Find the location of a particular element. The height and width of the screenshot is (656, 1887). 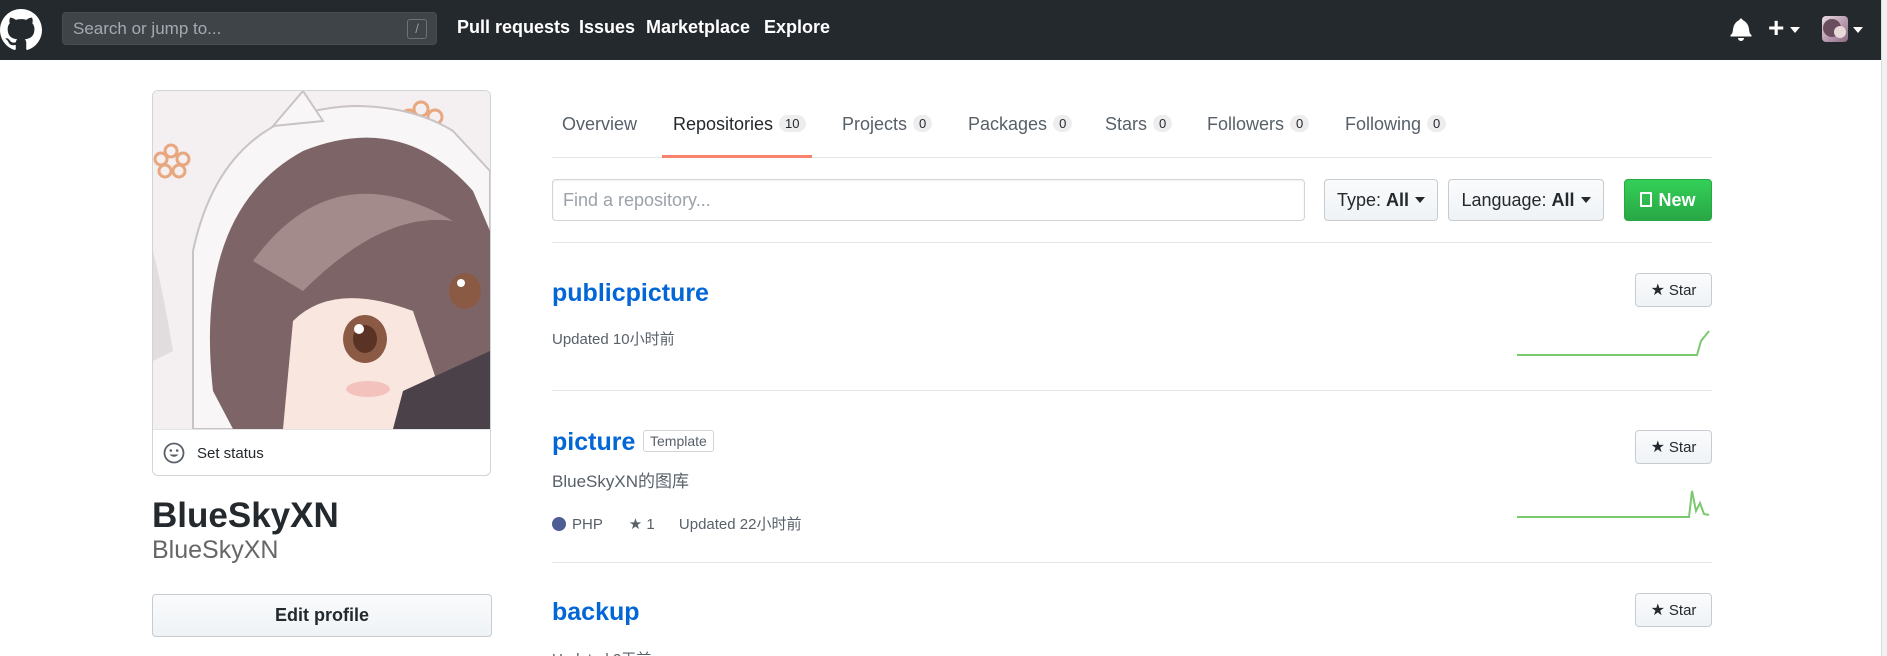

new-repository-button: New is located at coordinates (1668, 200).